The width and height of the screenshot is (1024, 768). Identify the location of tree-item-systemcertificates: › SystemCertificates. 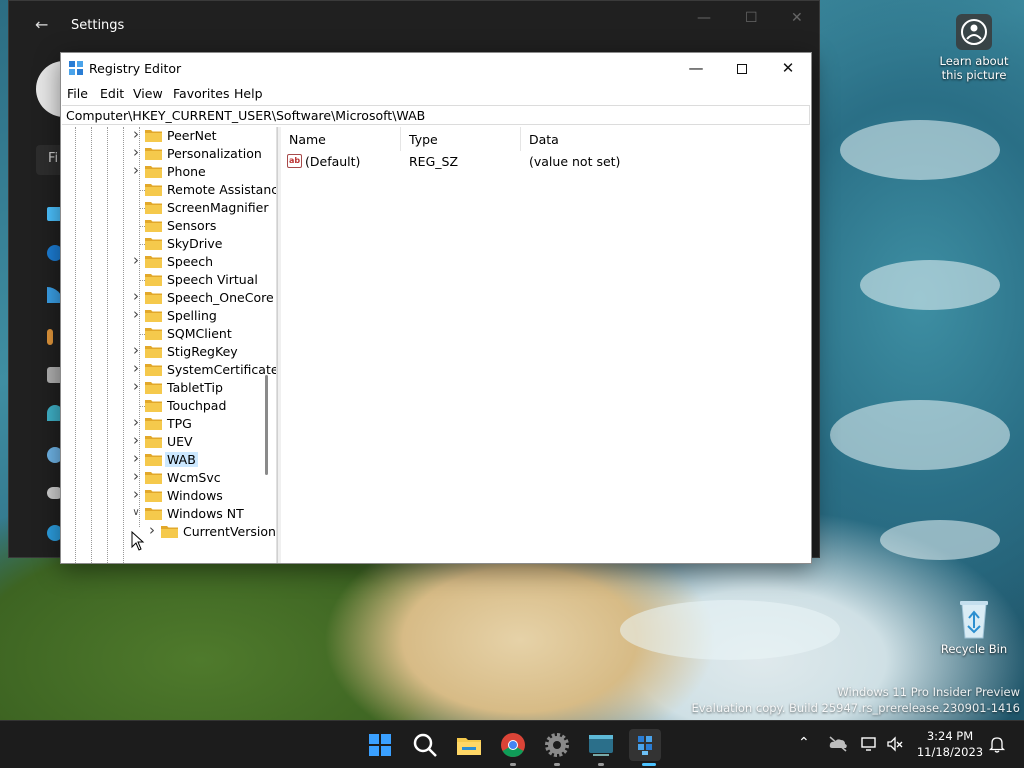
(169, 369).